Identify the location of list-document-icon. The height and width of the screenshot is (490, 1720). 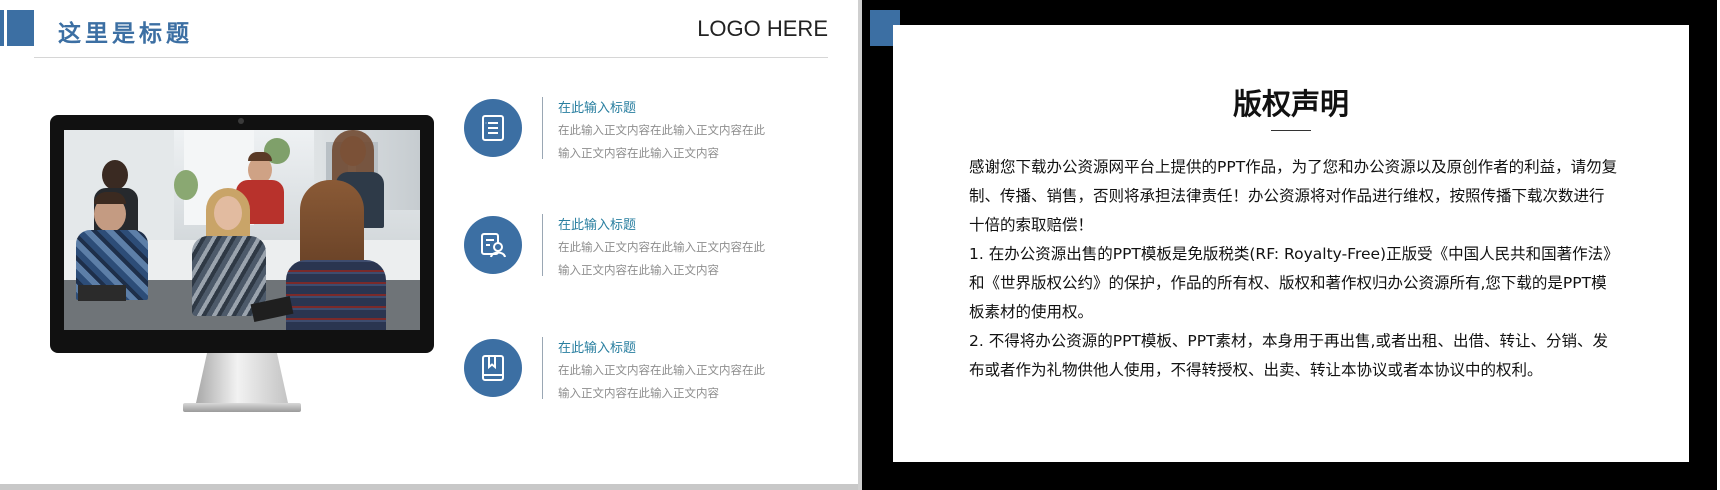
(493, 128).